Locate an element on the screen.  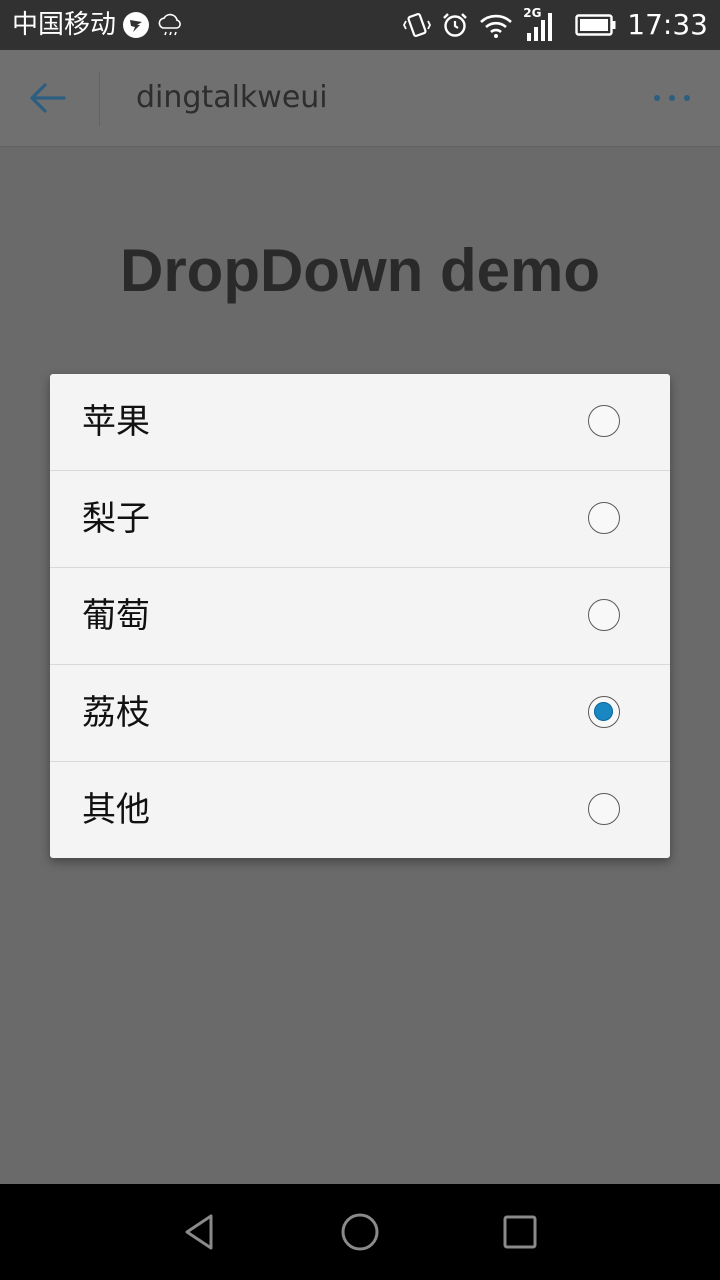
cloud-rain-icon is located at coordinates (170, 25).